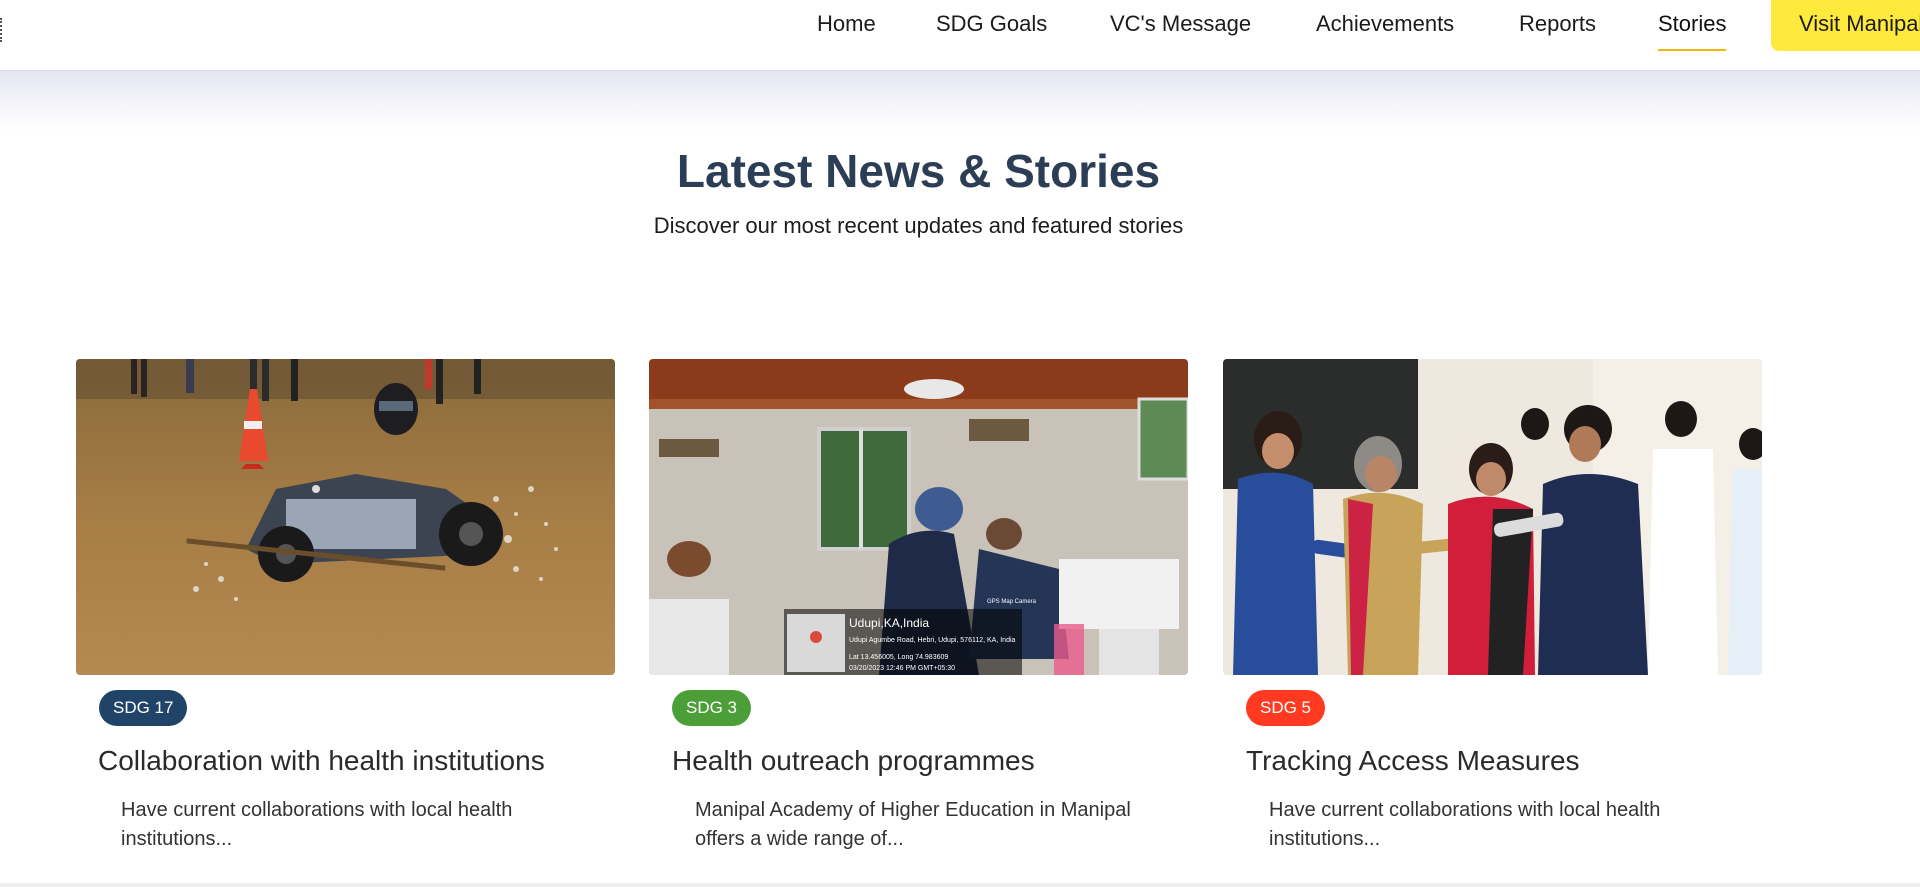 Image resolution: width=1920 pixels, height=887 pixels. I want to click on photo-location: Udupi,KA,India, so click(889, 623).